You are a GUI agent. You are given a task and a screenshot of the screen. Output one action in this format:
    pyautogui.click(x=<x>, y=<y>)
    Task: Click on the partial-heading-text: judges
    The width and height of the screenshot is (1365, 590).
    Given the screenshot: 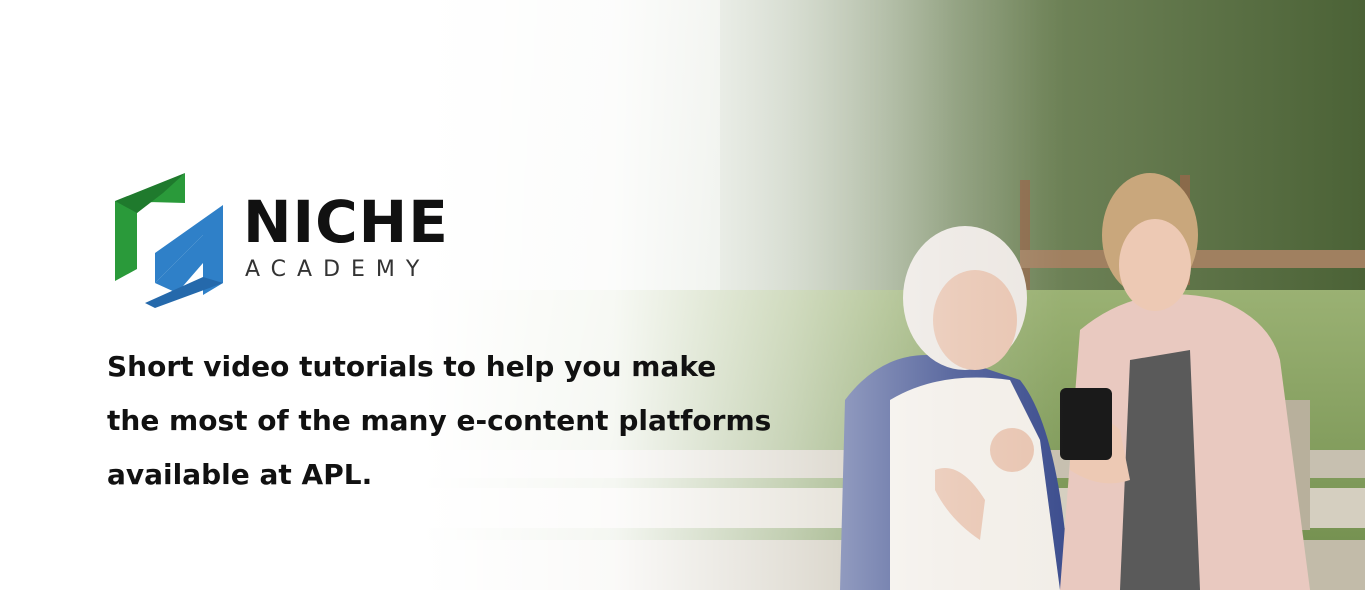 What is the action you would take?
    pyautogui.click(x=50, y=6)
    